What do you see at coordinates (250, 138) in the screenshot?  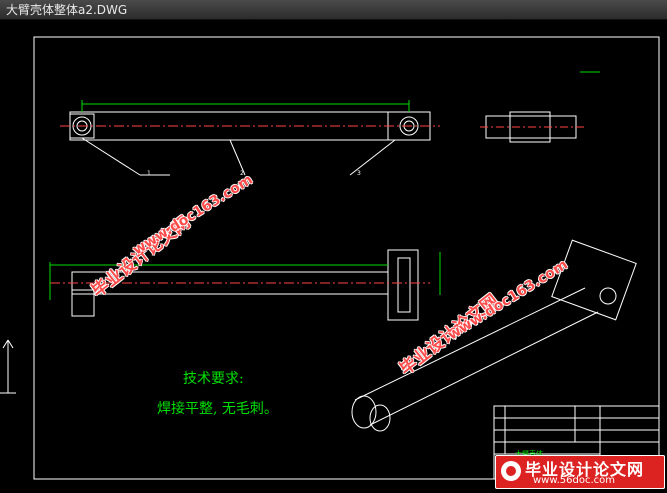 I see `upper-view` at bounding box center [250, 138].